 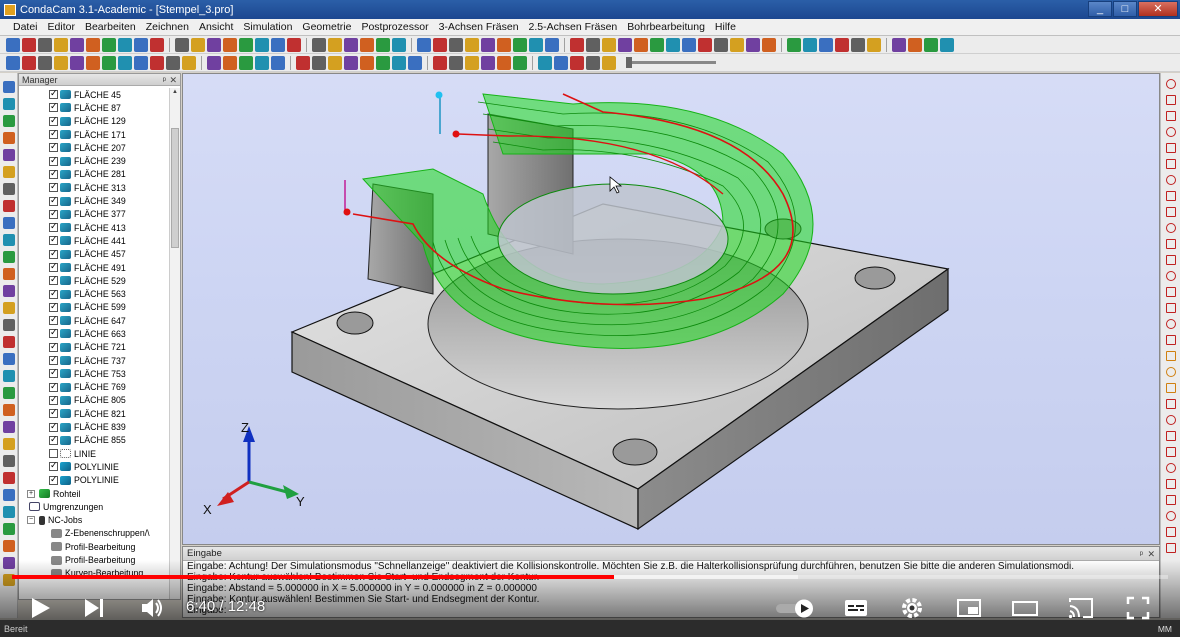 I want to click on tree-item: POLYLINIE, so click(x=94, y=480).